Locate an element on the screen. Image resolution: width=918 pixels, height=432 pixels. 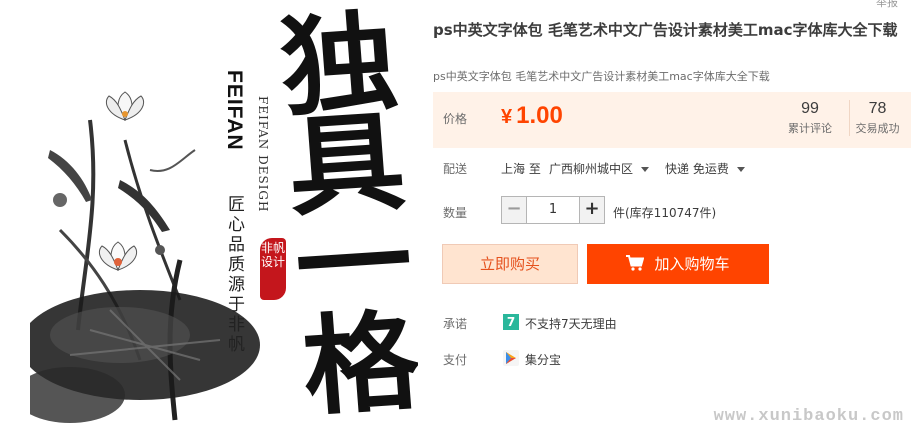
add-to-cart-label: 加入购物车 is located at coordinates (692, 264).